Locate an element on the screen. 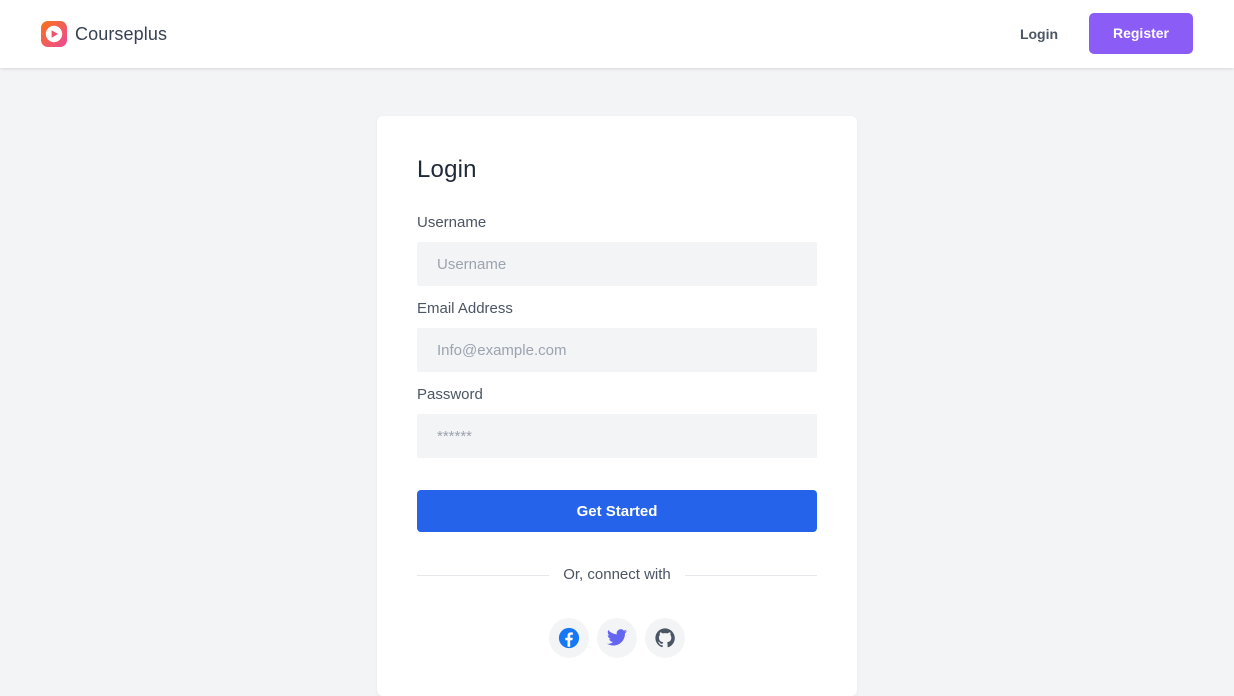  username-input is located at coordinates (617, 264).